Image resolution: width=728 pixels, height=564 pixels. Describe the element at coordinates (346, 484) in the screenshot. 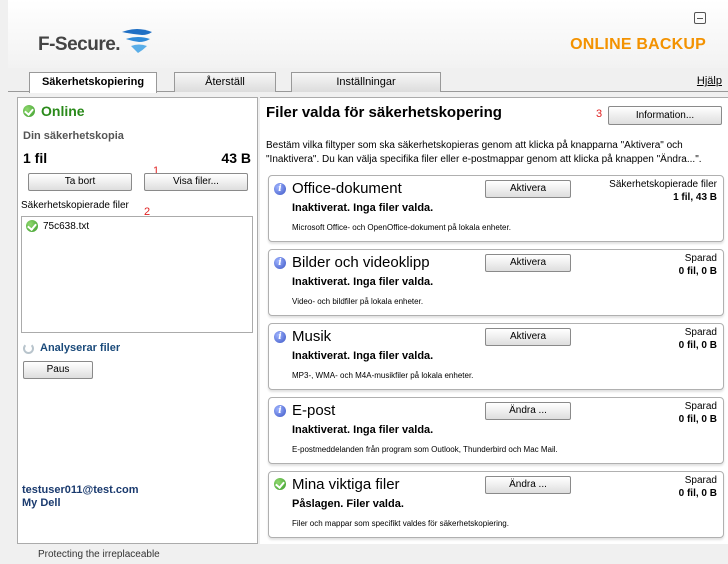

I see `category-title: Mina viktiga filer` at that location.